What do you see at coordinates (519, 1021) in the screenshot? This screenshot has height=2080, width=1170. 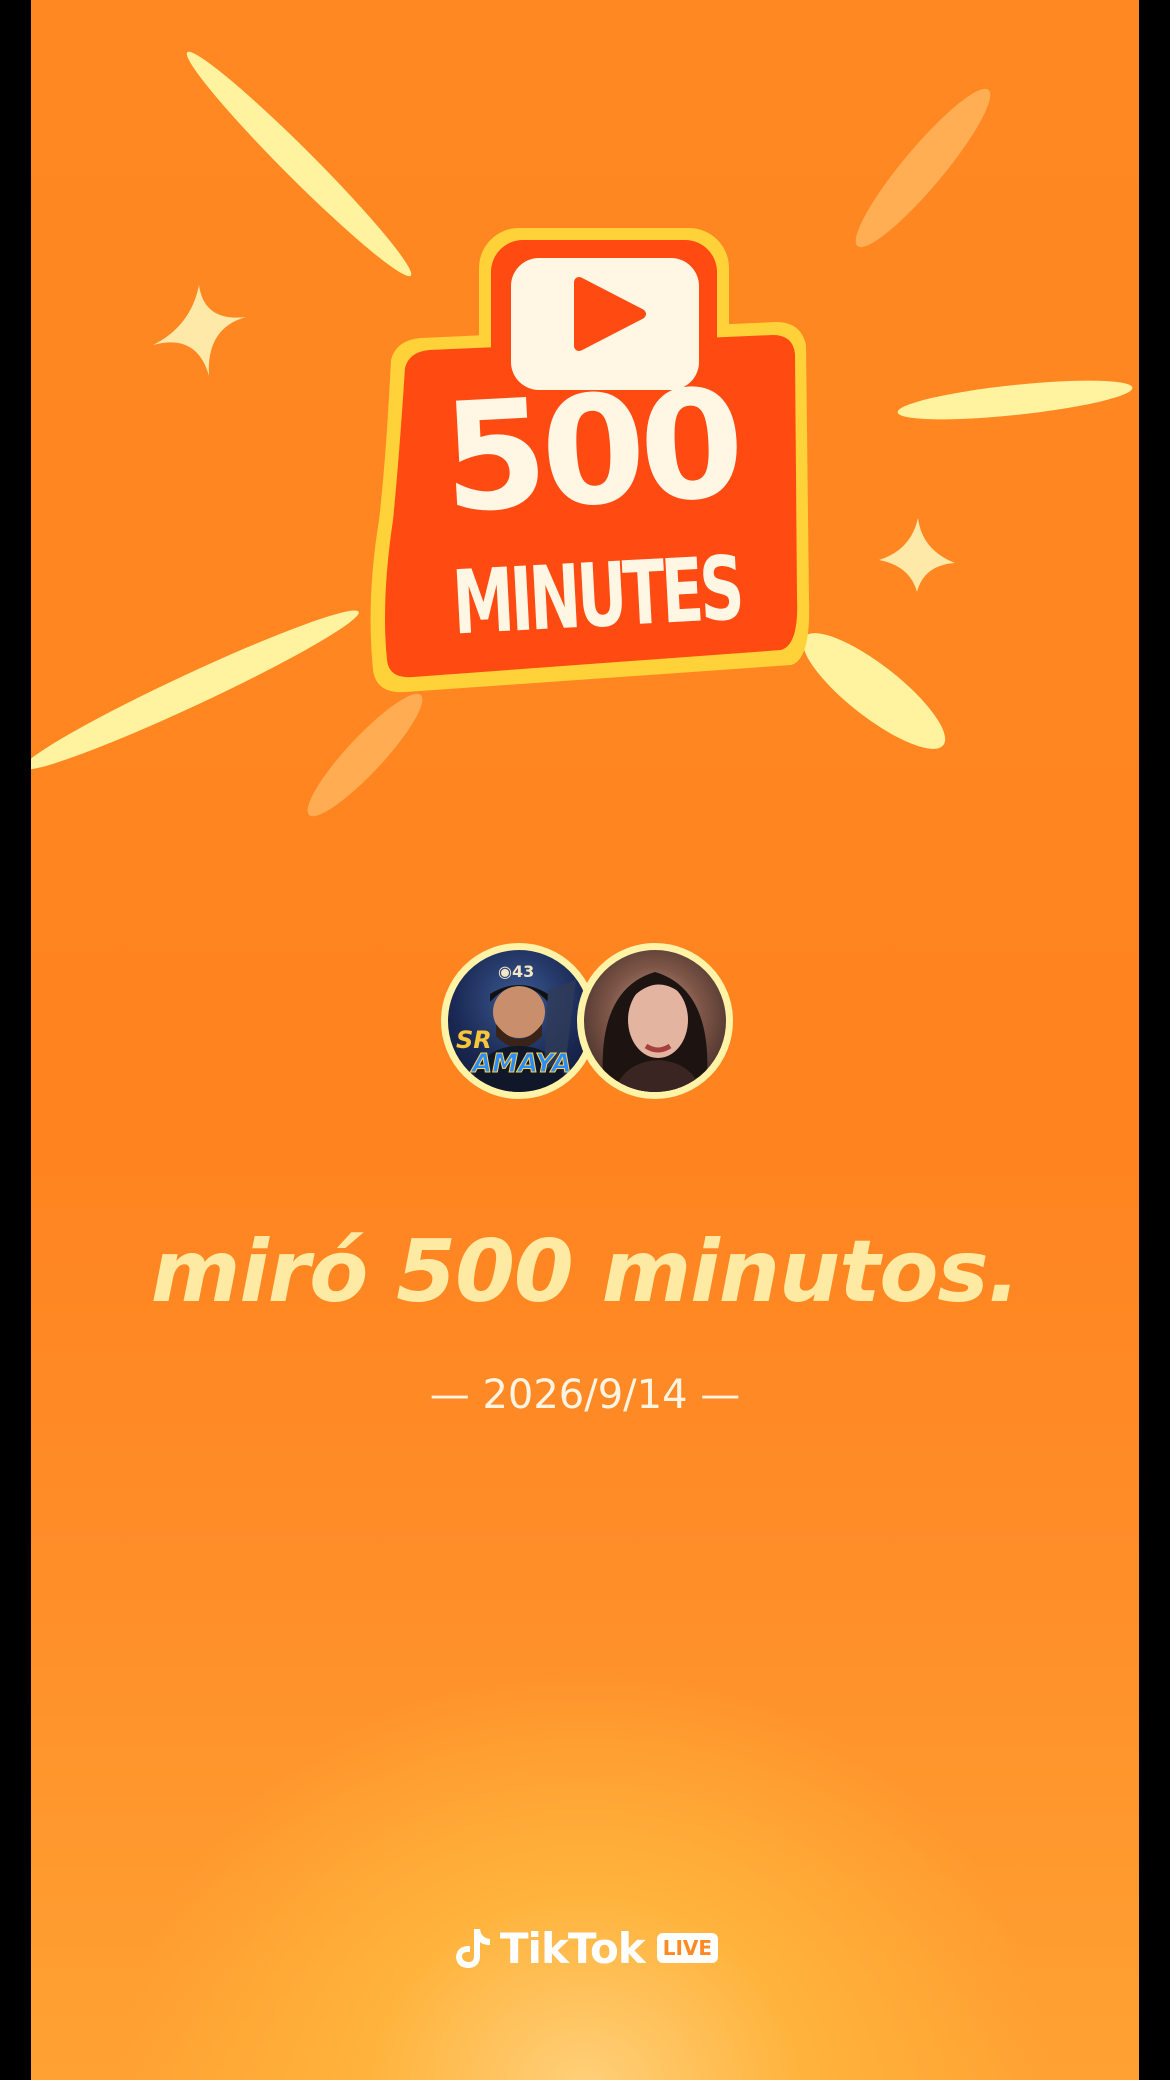 I see `avatar-viewer-1: SR AMAYA ◉43` at bounding box center [519, 1021].